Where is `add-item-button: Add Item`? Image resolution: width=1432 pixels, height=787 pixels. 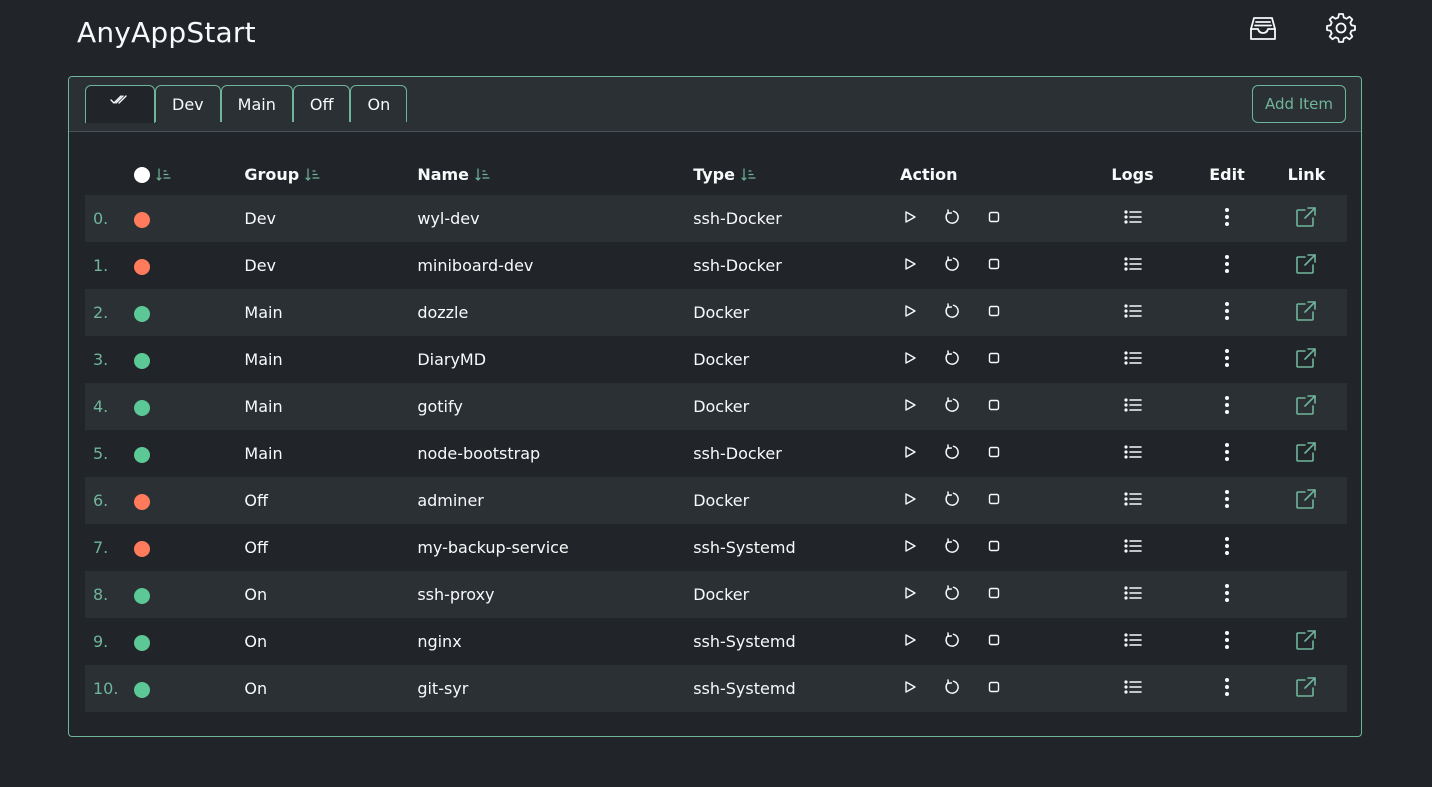
add-item-button: Add Item is located at coordinates (1299, 104).